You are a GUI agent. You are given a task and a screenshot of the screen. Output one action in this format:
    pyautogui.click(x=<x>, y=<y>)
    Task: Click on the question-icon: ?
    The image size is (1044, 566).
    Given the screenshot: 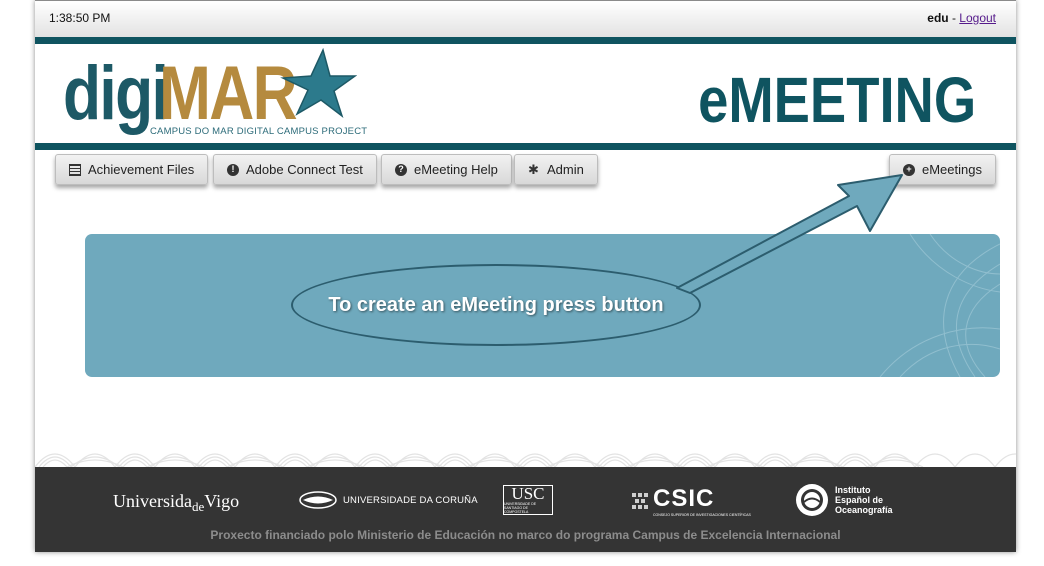 What is the action you would take?
    pyautogui.click(x=401, y=169)
    